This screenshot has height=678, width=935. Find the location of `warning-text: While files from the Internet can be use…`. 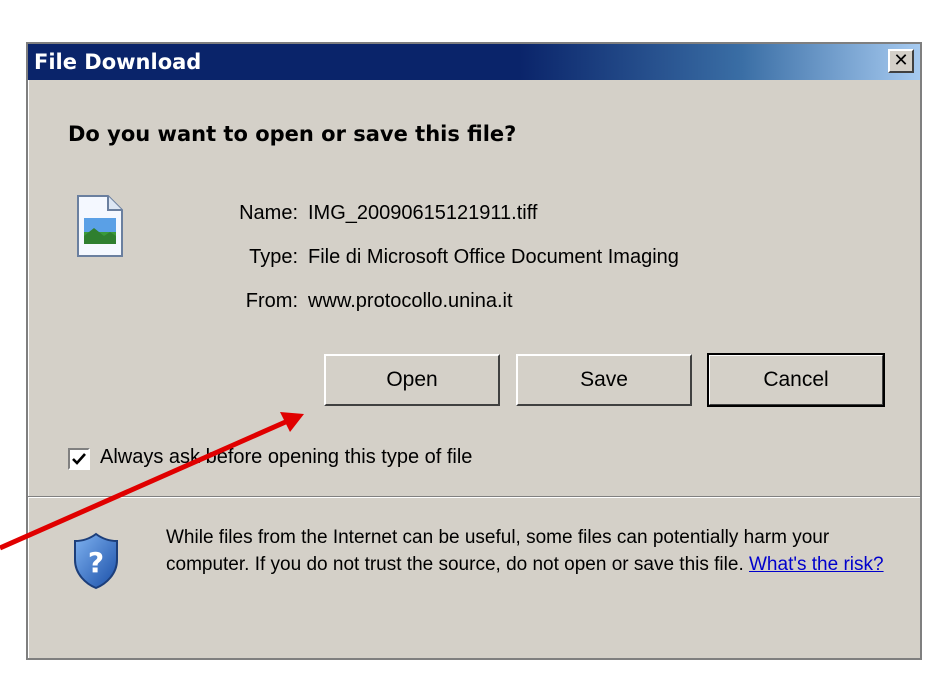

warning-text: While files from the Internet can be use… is located at coordinates (498, 551).